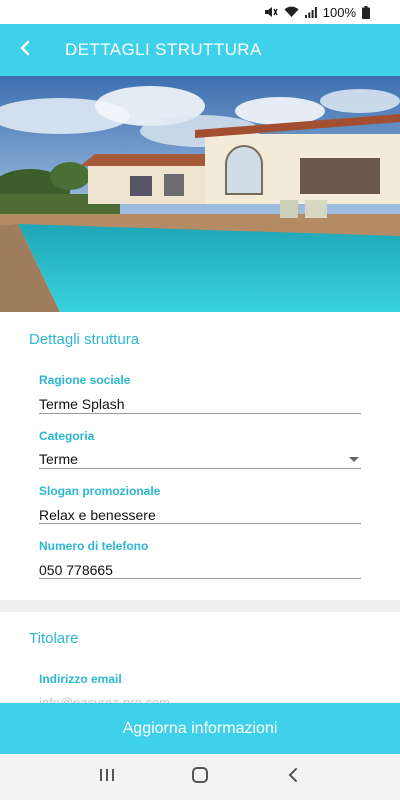 This screenshot has height=800, width=400. Describe the element at coordinates (85, 380) in the screenshot. I see `field-label-ragione-sociale: Ragione sociale` at that location.